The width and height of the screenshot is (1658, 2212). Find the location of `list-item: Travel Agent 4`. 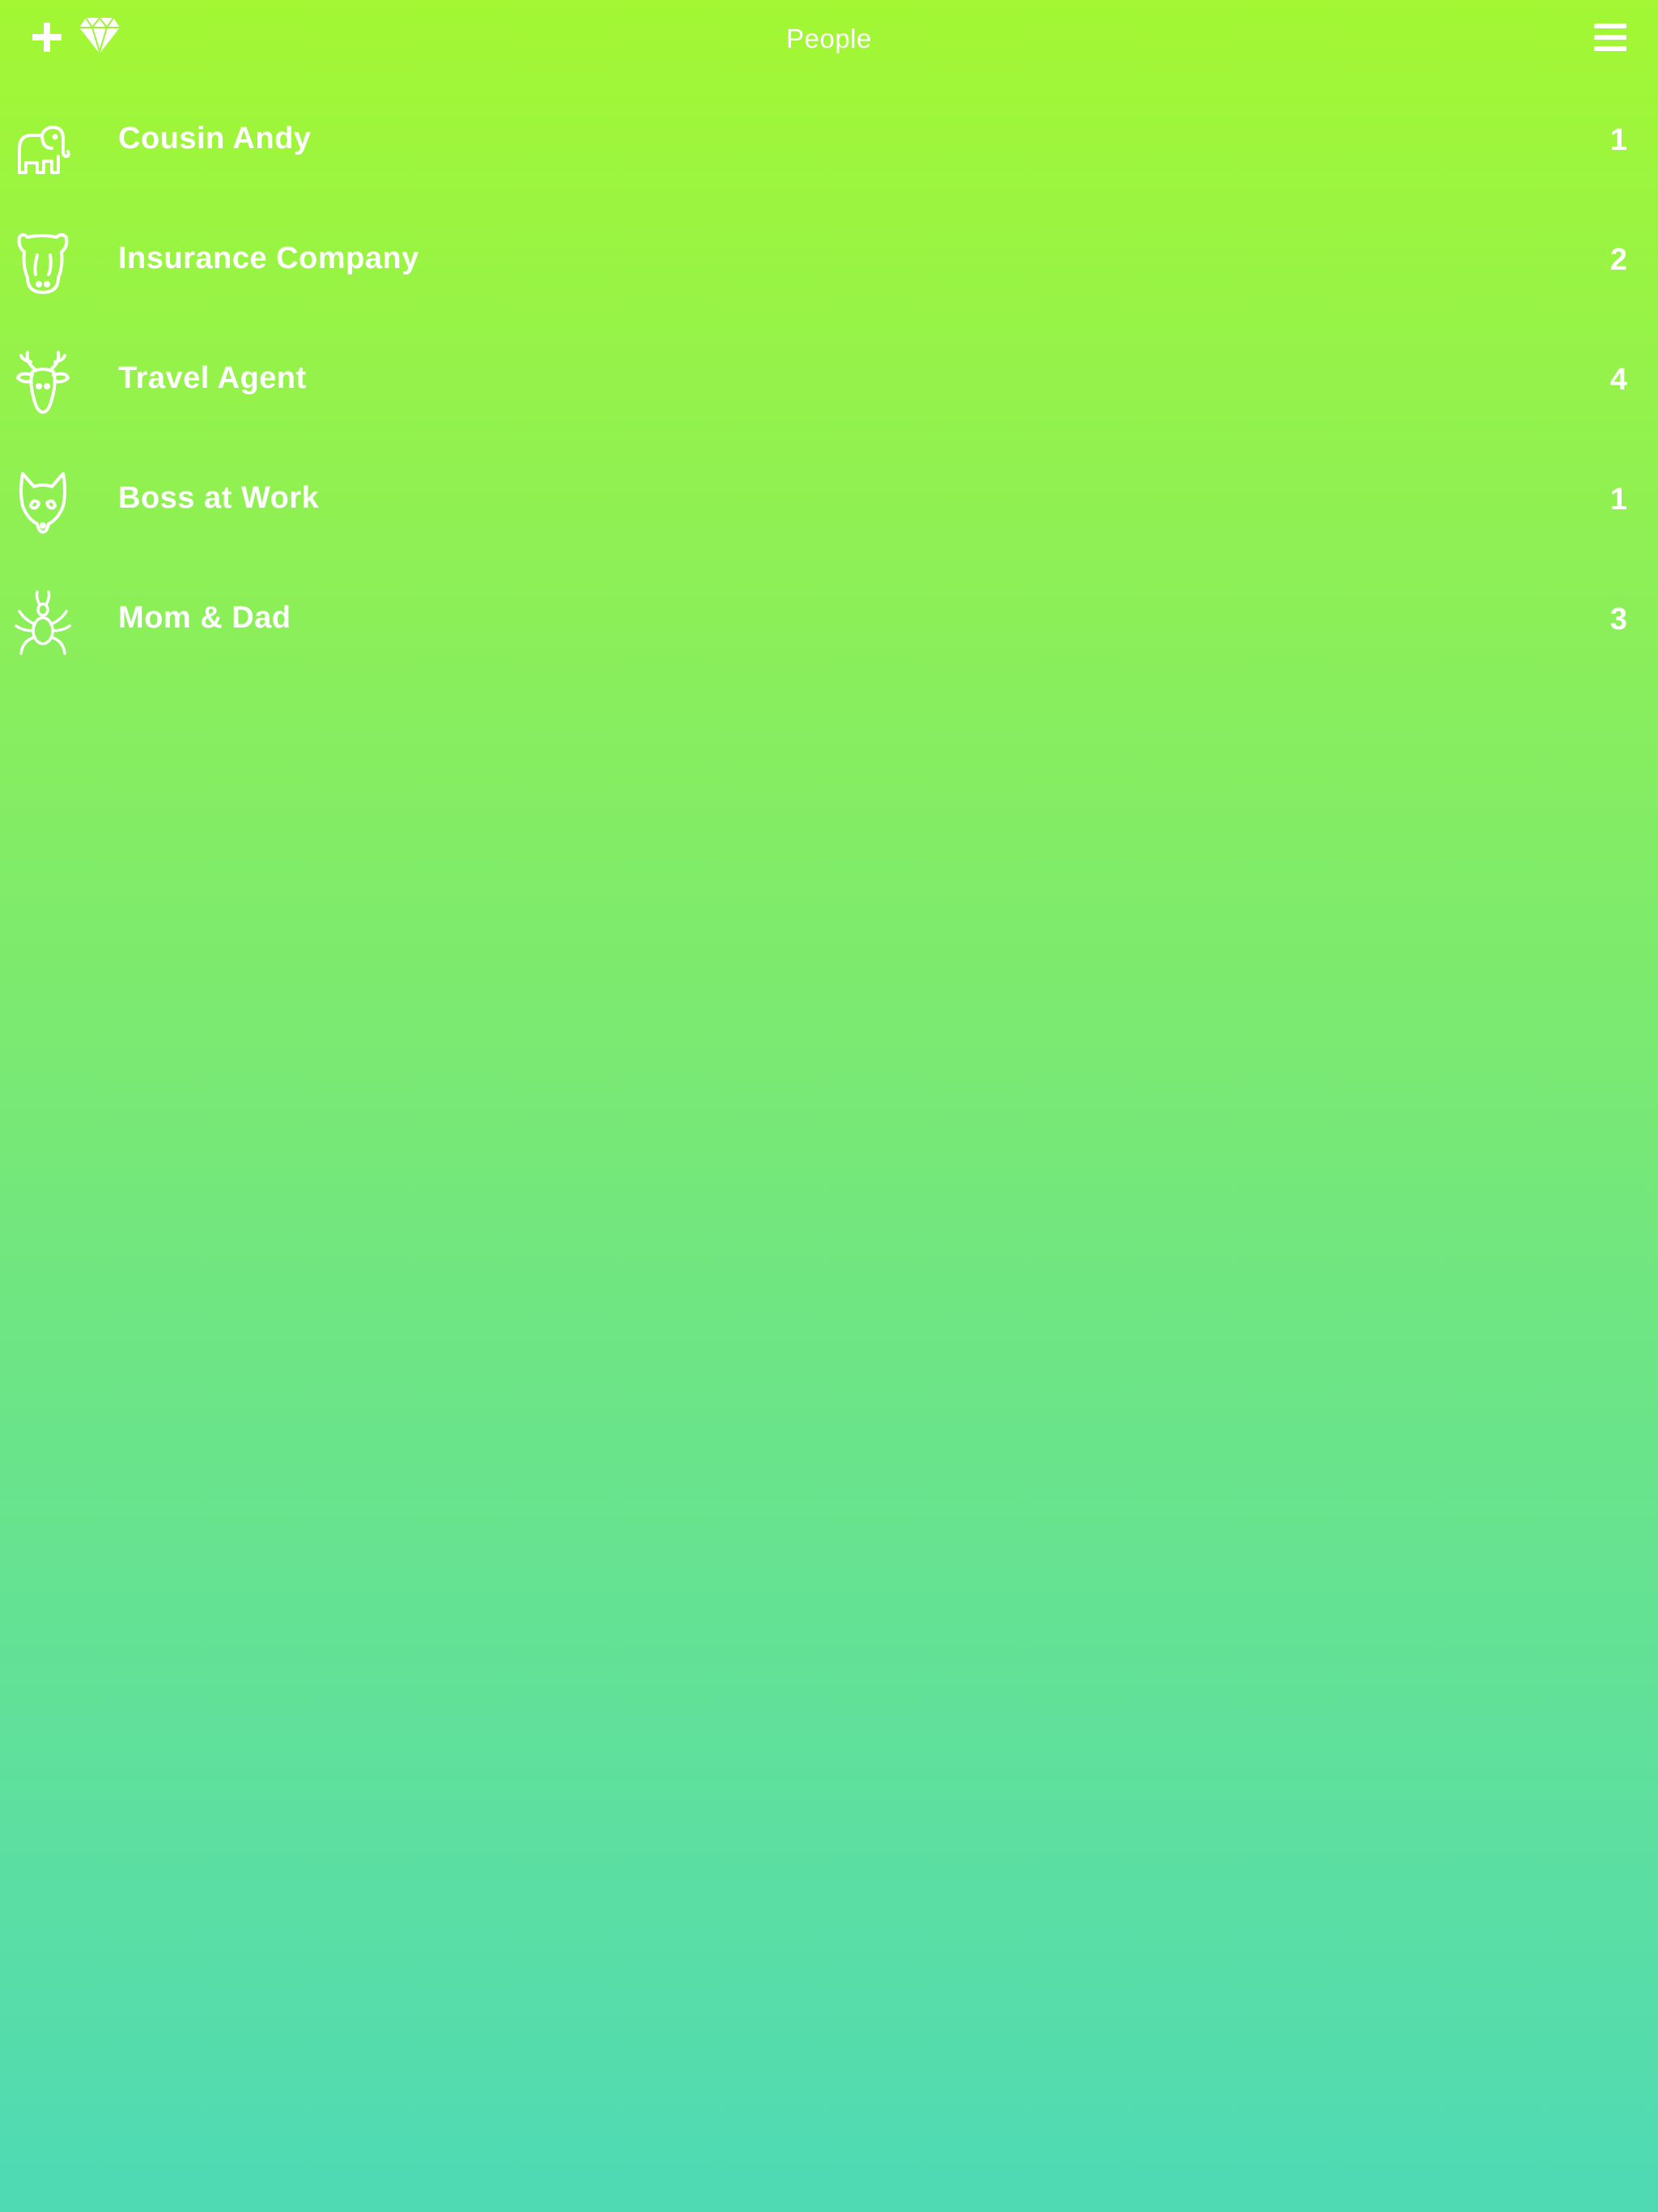

list-item: Travel Agent 4 is located at coordinates (829, 397).